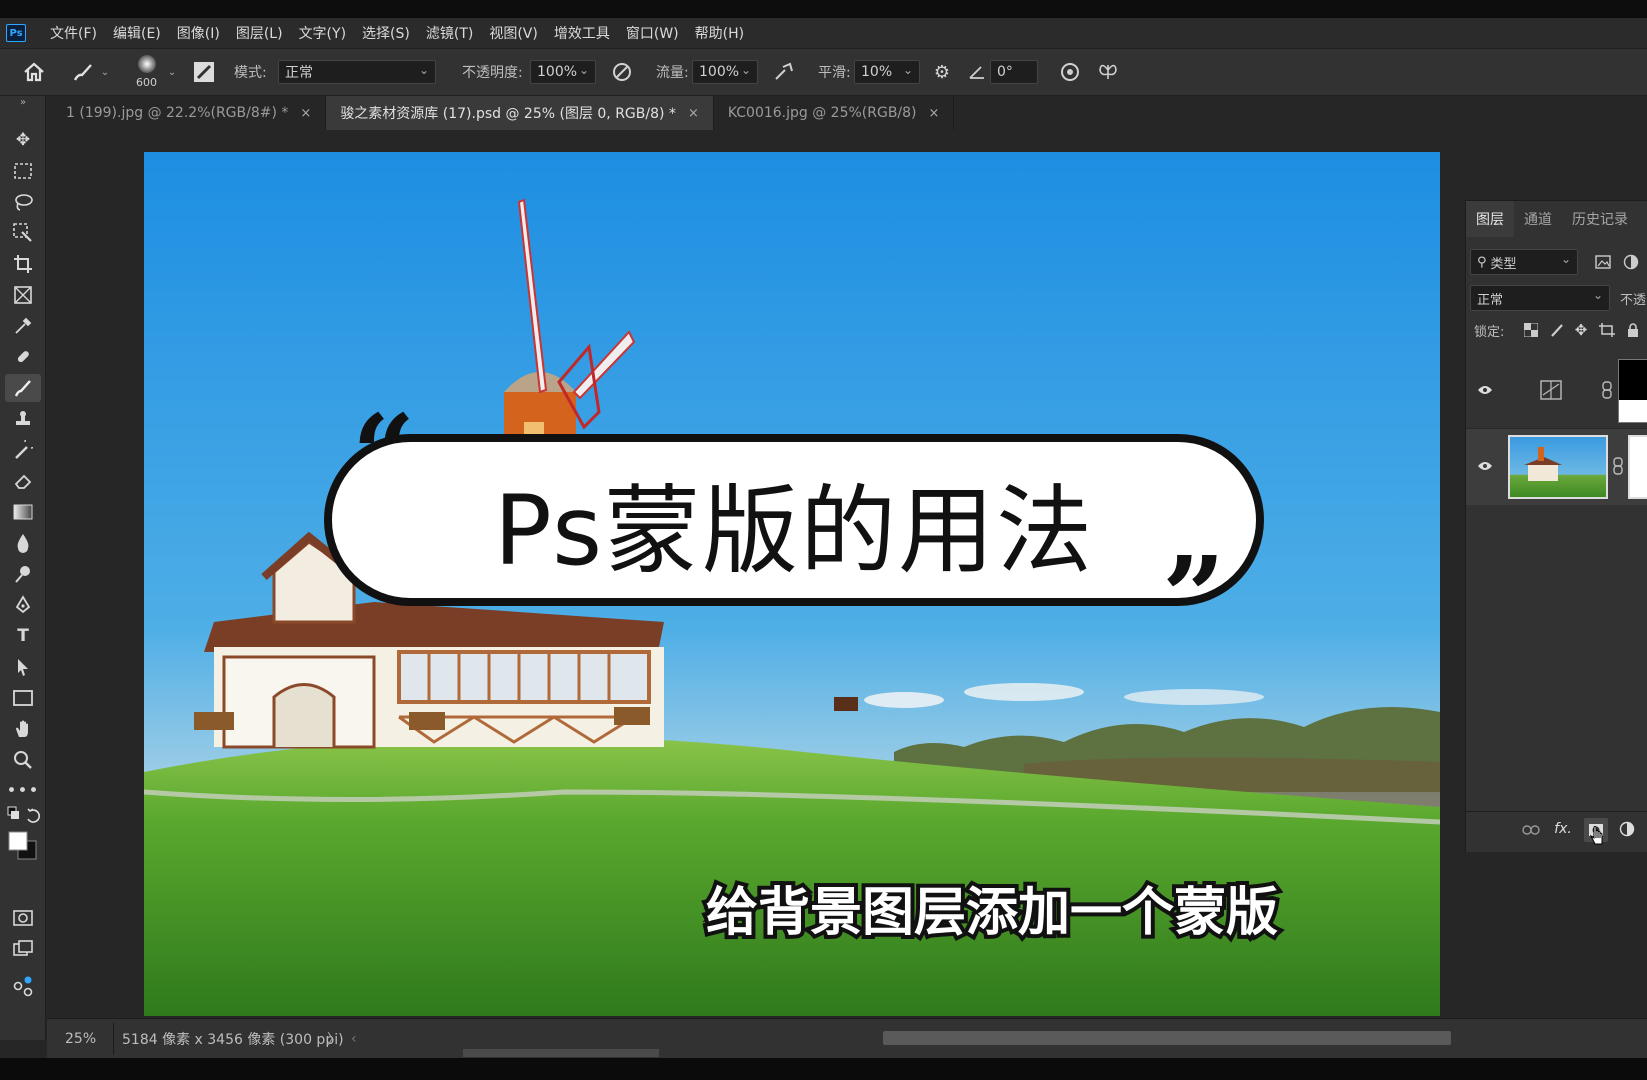 The image size is (1647, 1080). Describe the element at coordinates (823, 9) in the screenshot. I see `title-band` at that location.